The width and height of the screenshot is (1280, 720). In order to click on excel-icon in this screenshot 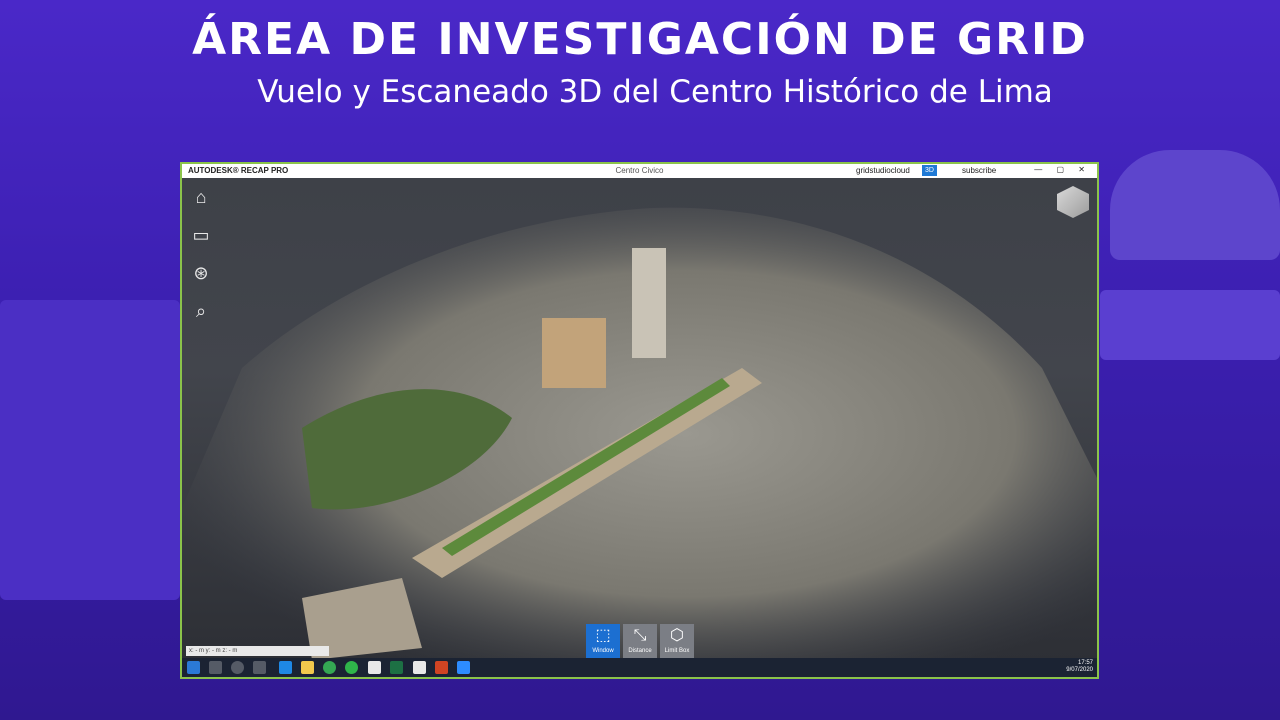, I will do `click(396, 667)`.